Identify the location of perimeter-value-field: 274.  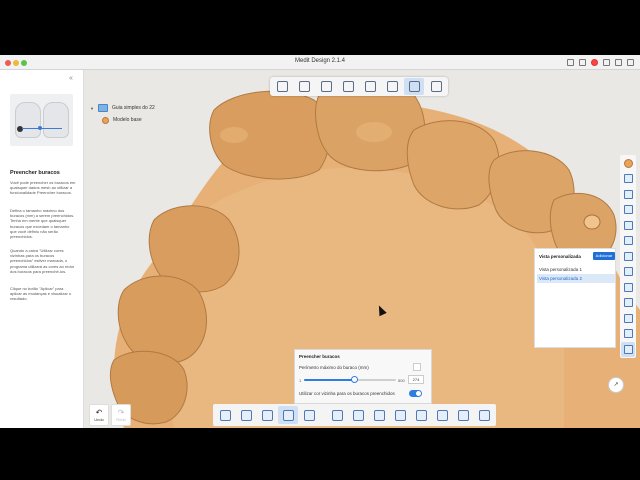
(416, 379).